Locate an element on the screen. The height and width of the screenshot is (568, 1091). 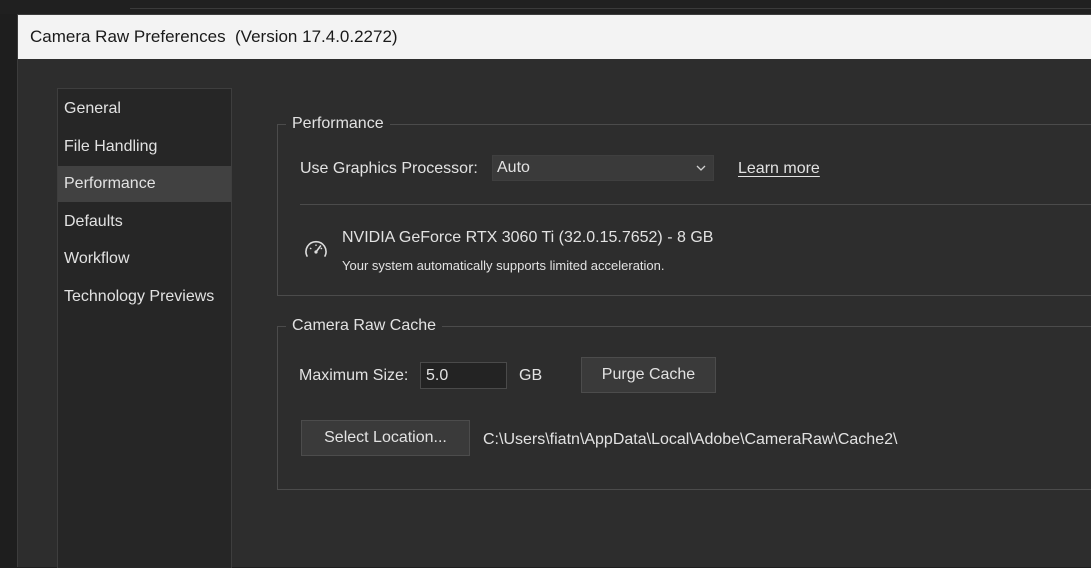
gpu-select: Auto is located at coordinates (603, 168).